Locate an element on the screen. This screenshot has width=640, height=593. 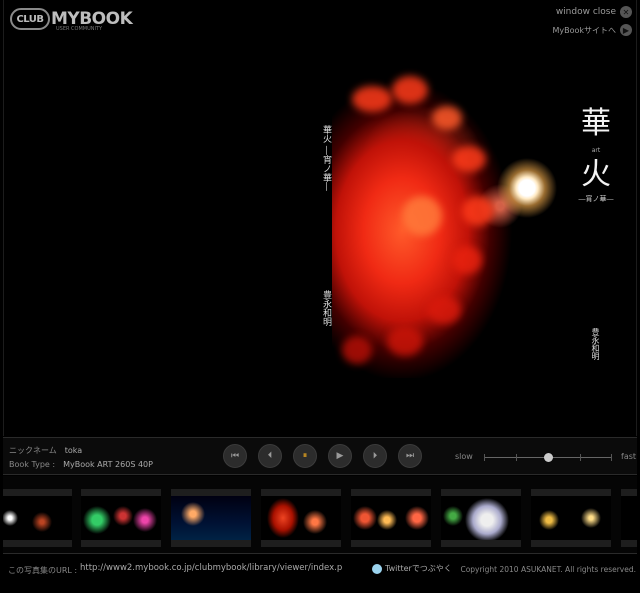
book-title-column: 華 art 火 ―宵ノ華― is located at coordinates (596, 154).